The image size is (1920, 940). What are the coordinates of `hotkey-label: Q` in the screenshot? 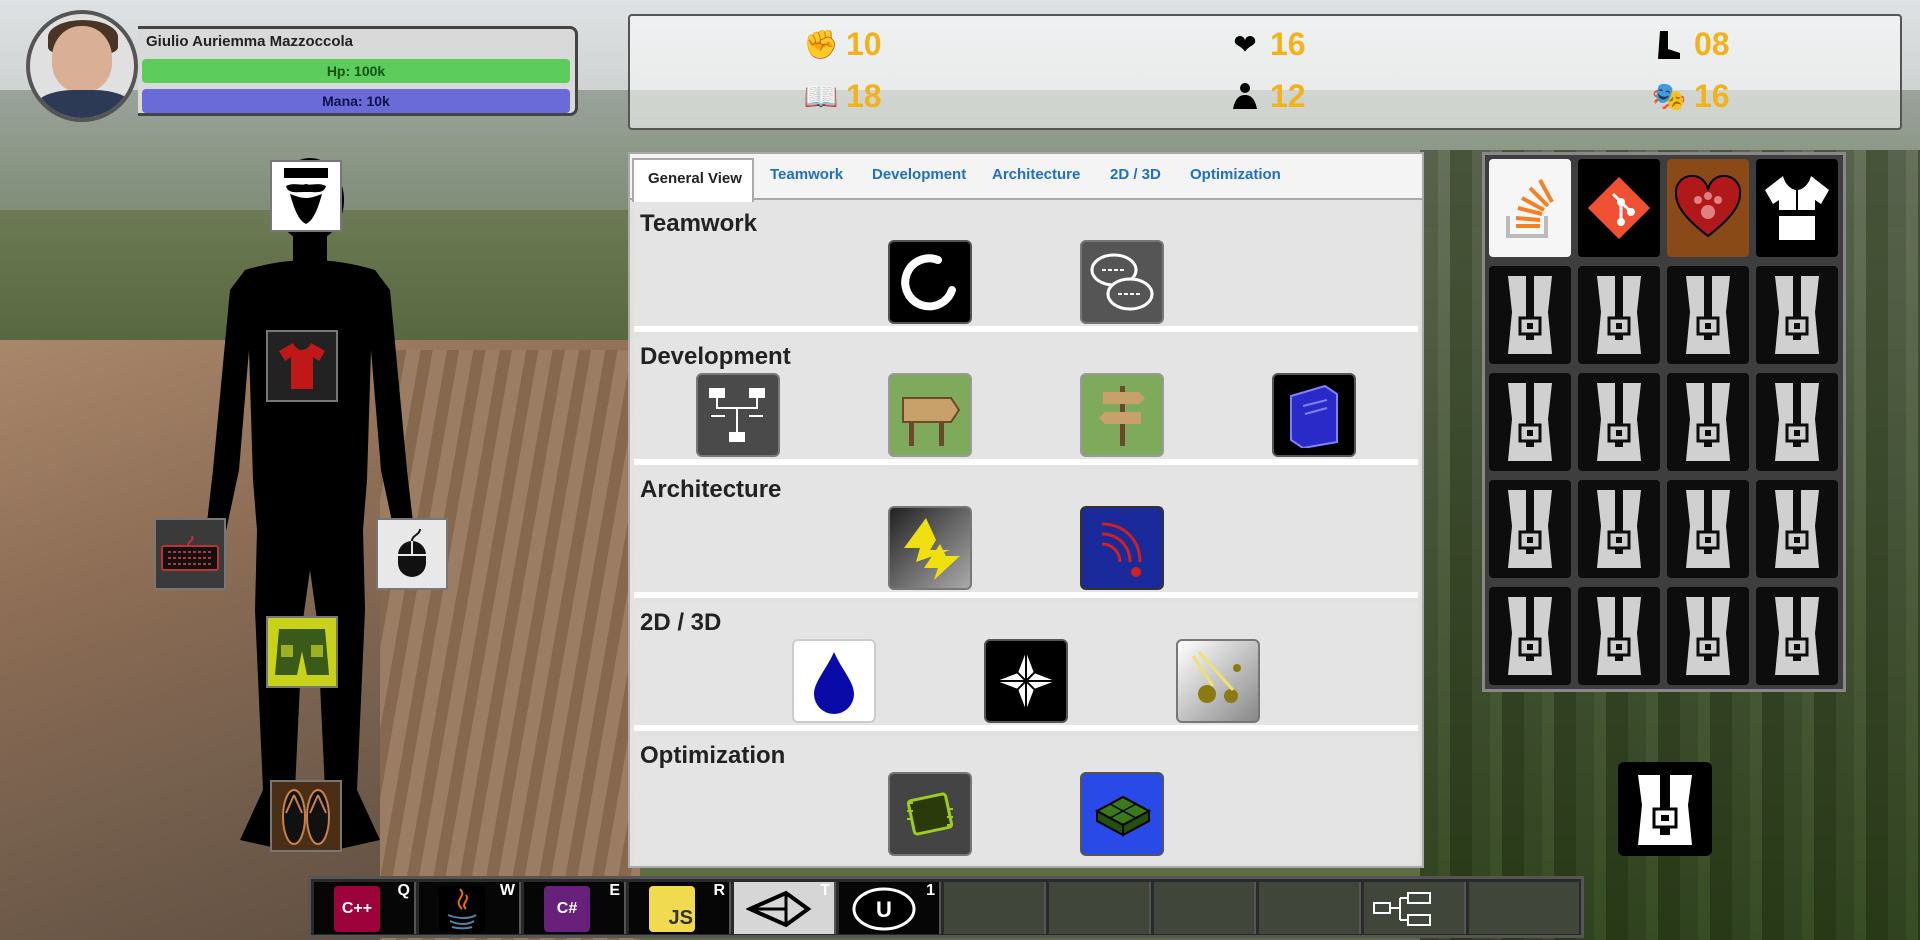 It's located at (403, 890).